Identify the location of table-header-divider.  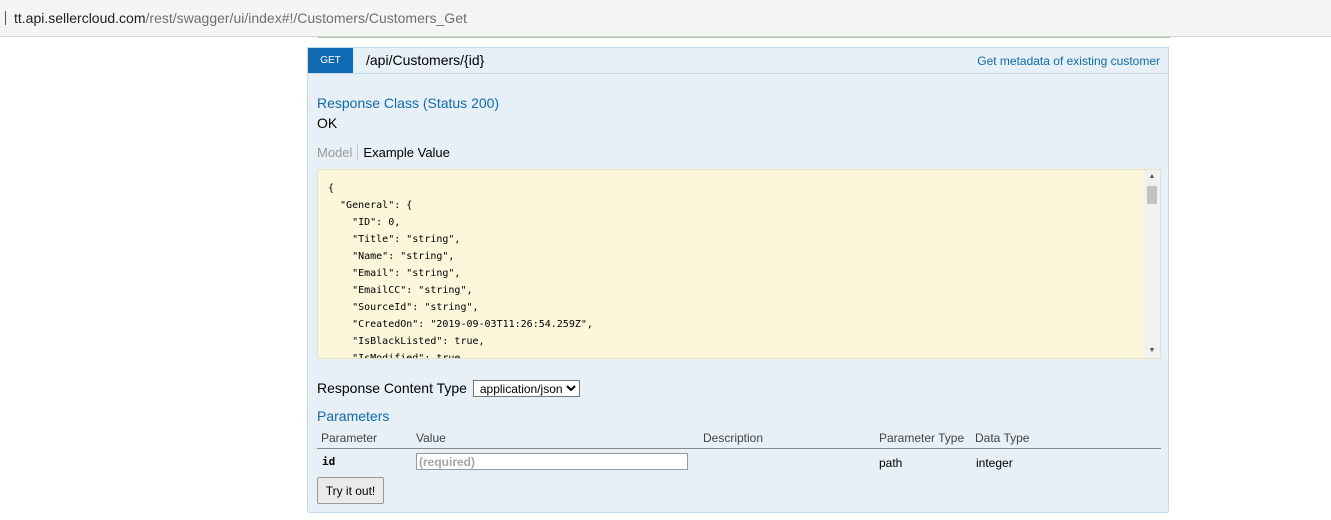
(739, 448).